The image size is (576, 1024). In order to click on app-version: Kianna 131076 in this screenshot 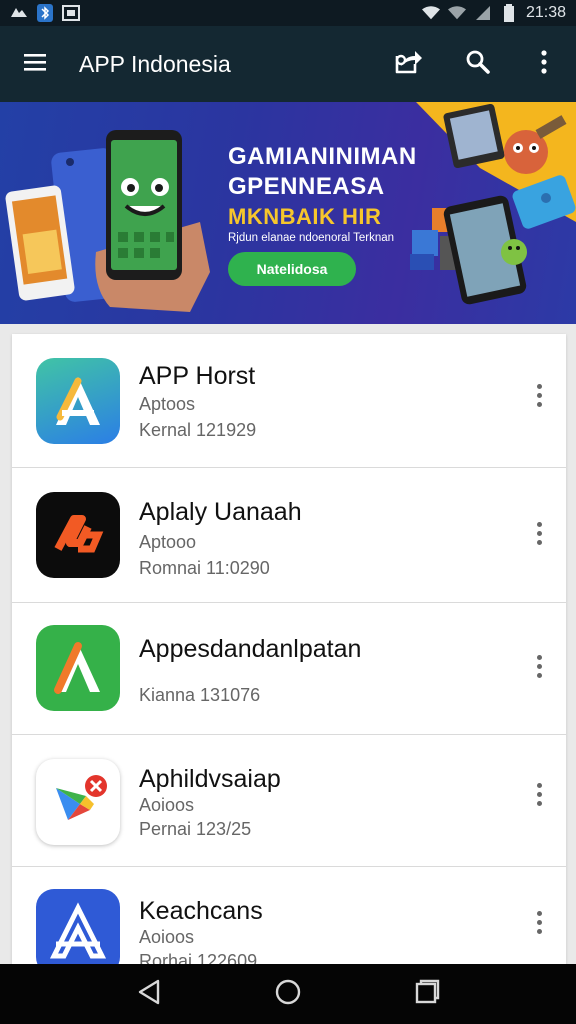, I will do `click(200, 695)`.